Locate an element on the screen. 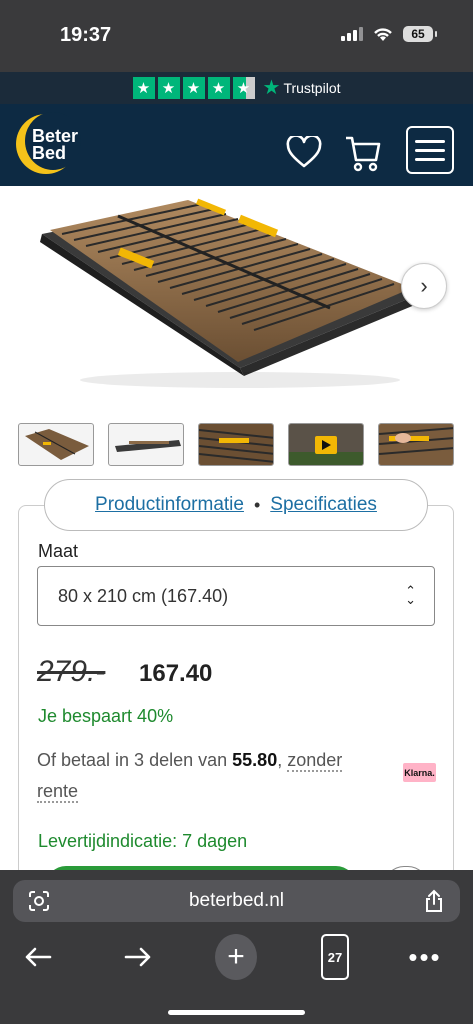 The image size is (473, 1024). current-price: 167.40 is located at coordinates (176, 673).